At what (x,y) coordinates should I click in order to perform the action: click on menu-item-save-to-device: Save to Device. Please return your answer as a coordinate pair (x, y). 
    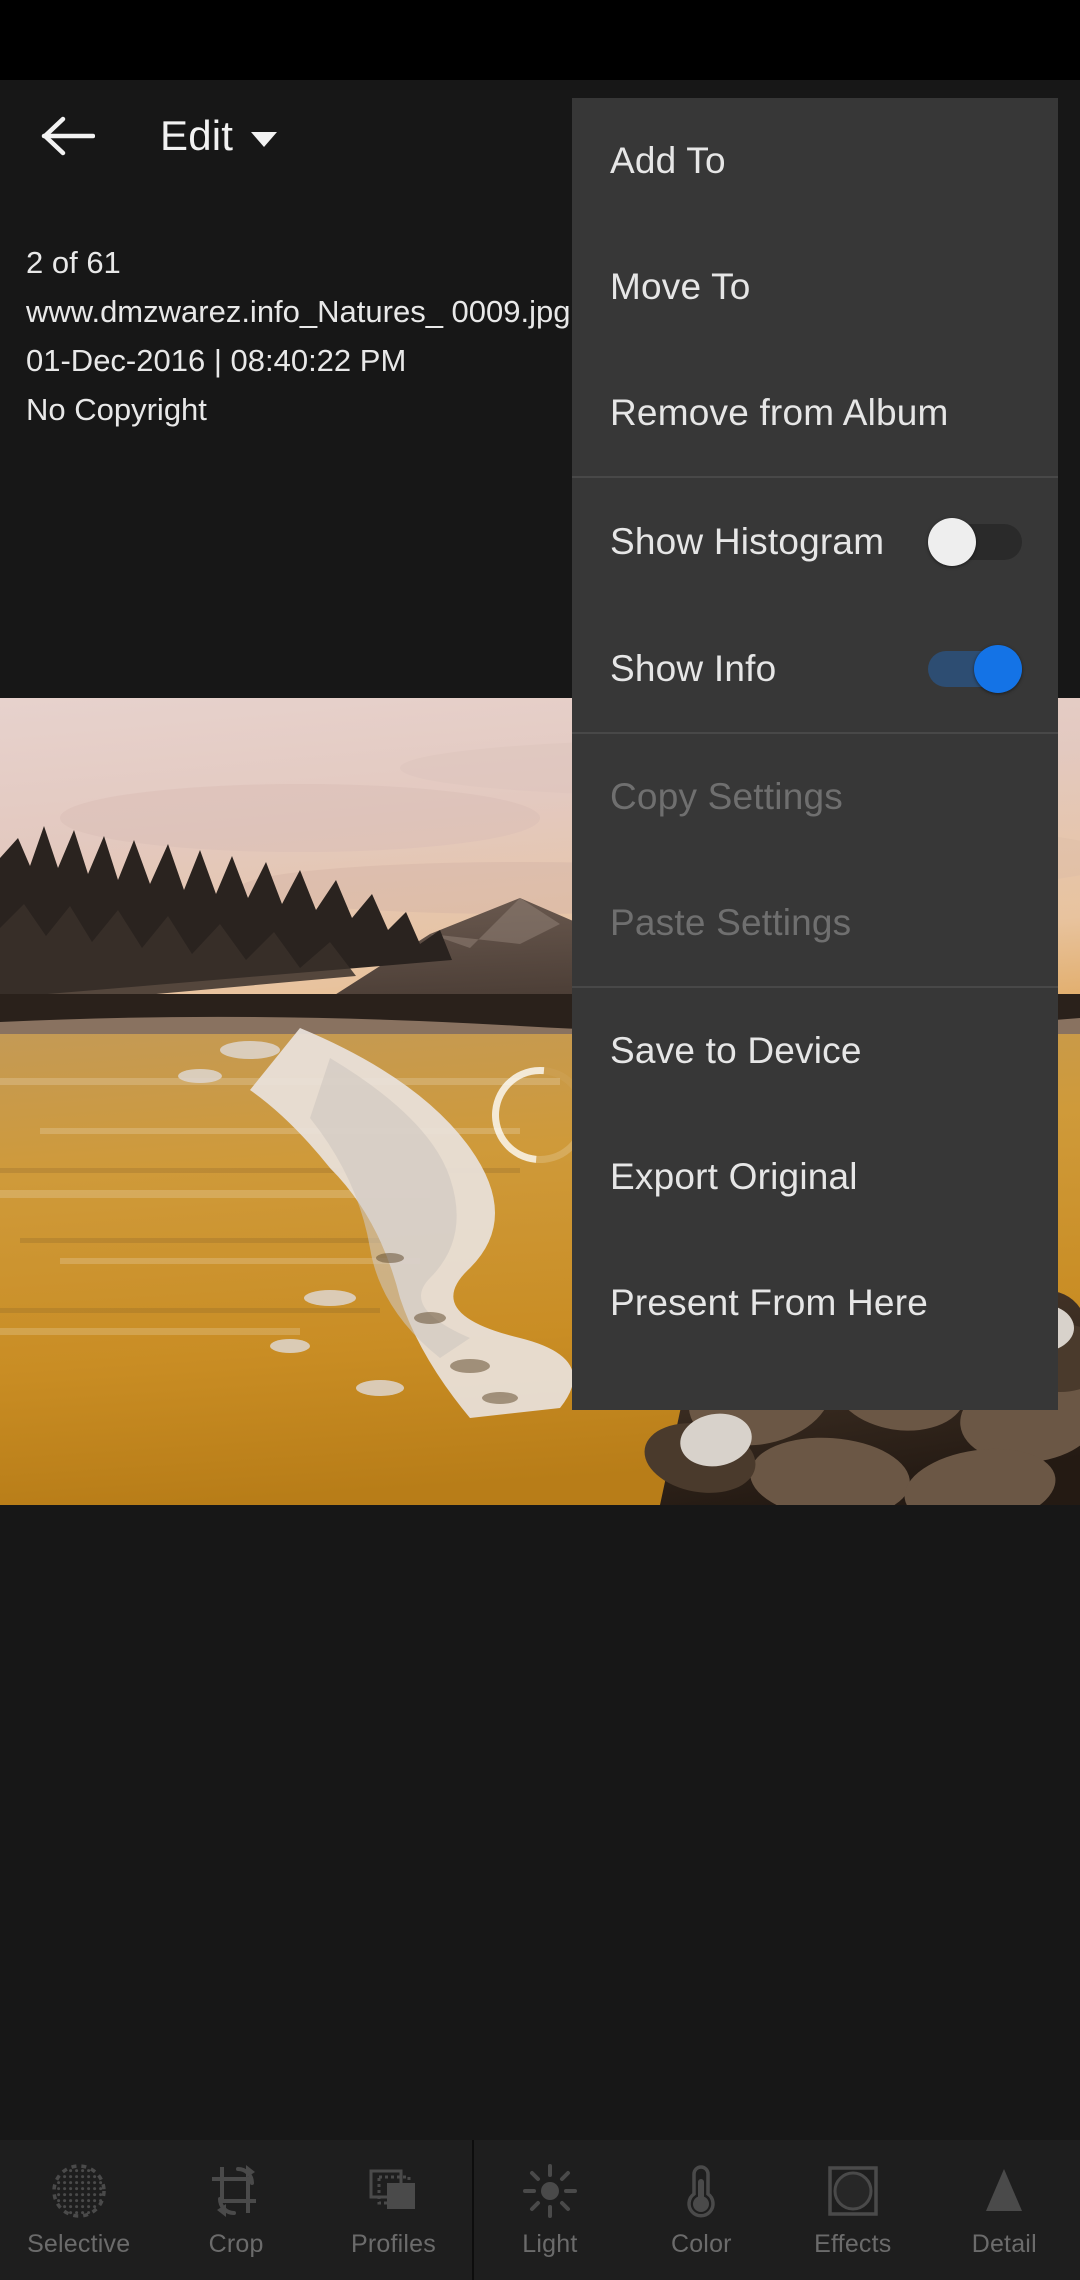
    Looking at the image, I should click on (815, 1051).